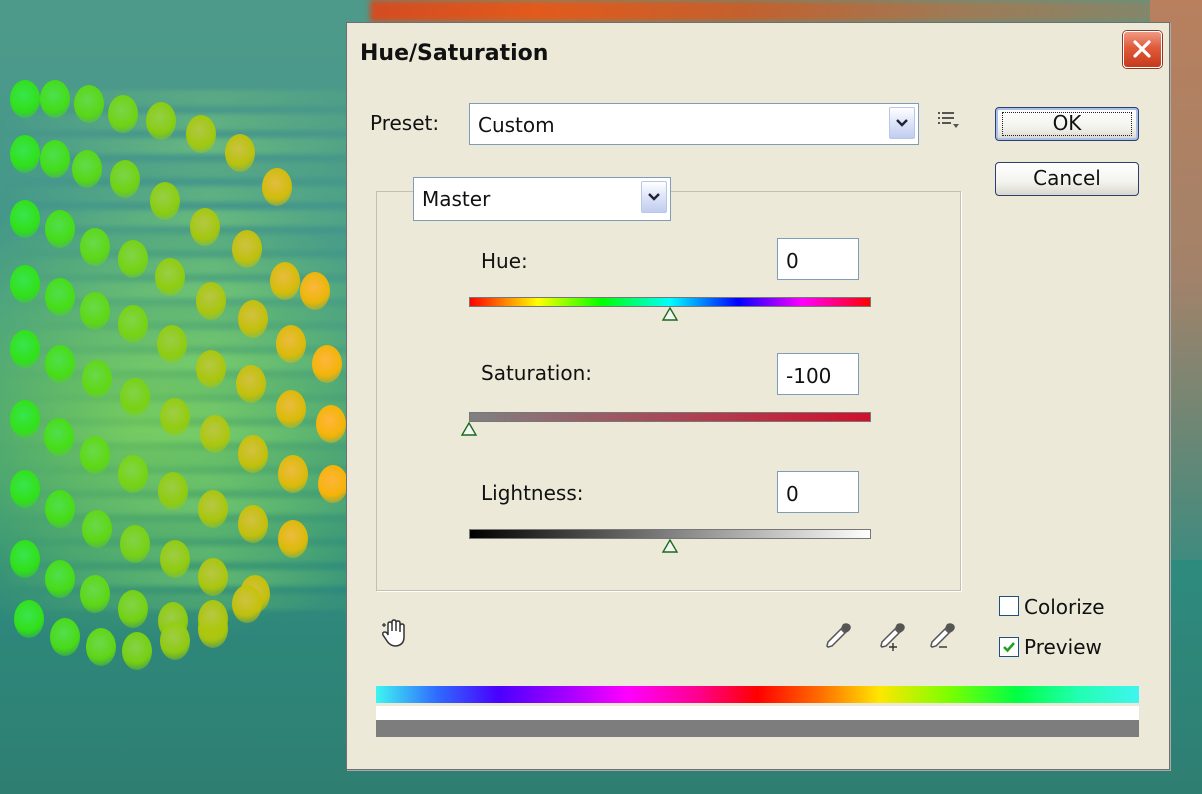 This screenshot has width=1202, height=794. I want to click on saturation-input: -100, so click(818, 374).